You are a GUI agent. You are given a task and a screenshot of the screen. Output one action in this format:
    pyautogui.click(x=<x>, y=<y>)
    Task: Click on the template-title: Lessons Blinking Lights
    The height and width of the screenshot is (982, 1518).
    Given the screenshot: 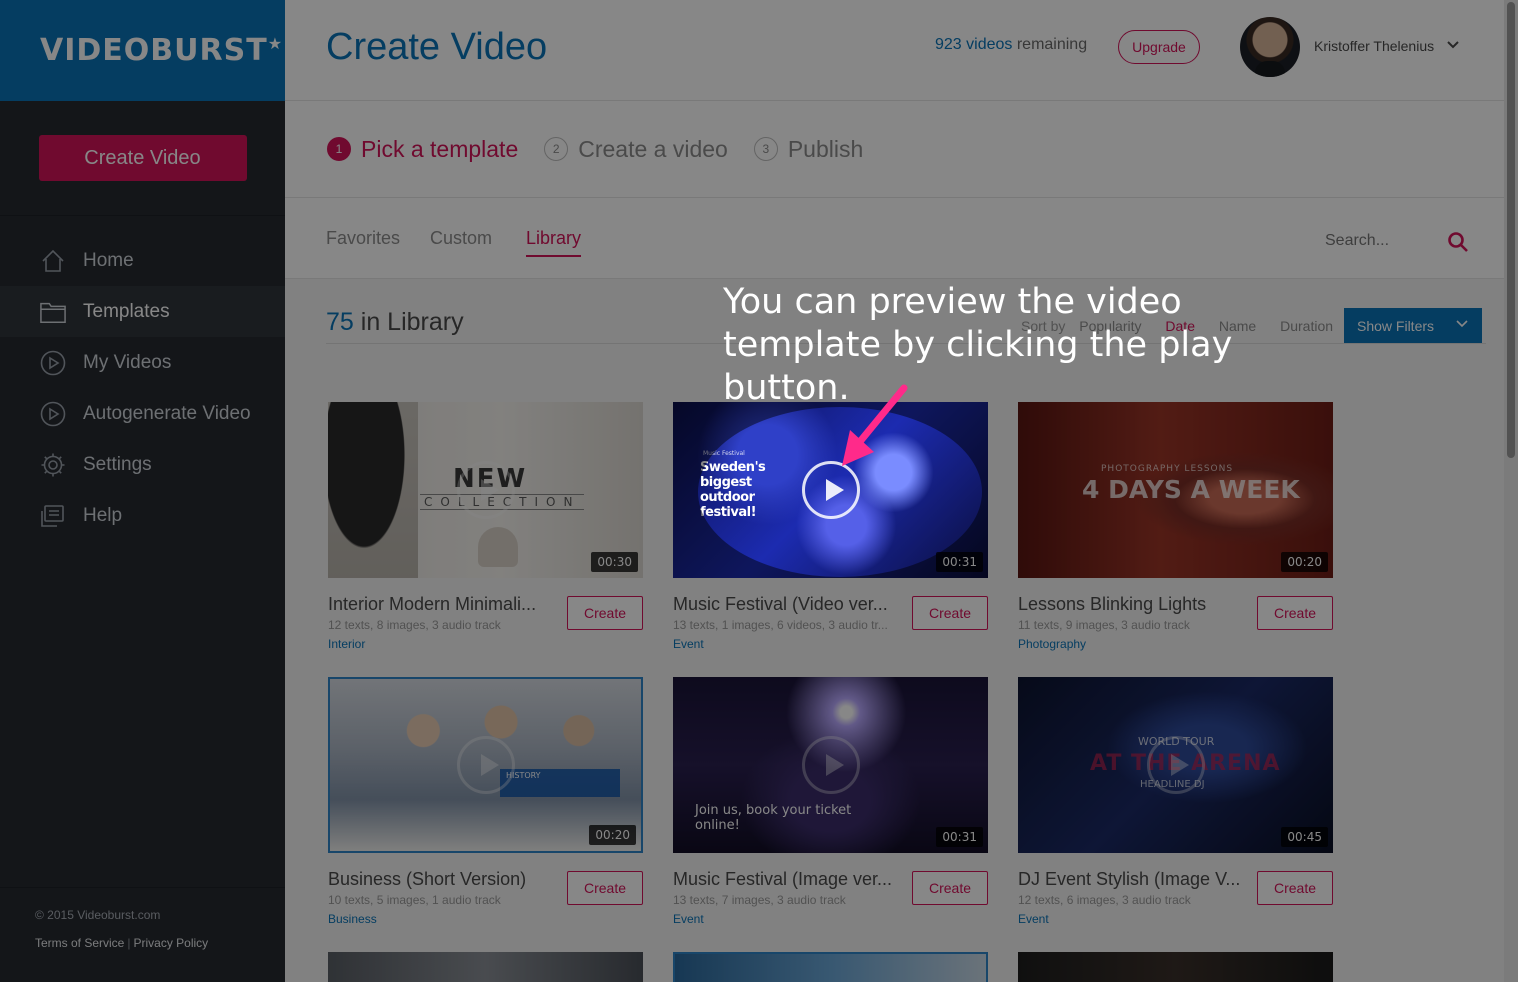 What is the action you would take?
    pyautogui.click(x=1130, y=604)
    